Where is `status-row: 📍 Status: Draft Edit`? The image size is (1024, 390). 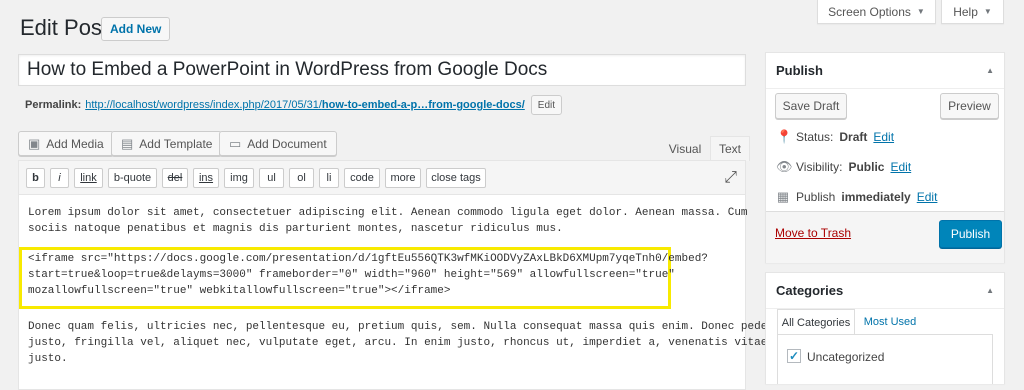
status-row: 📍 Status: Draft Edit is located at coordinates (835, 137).